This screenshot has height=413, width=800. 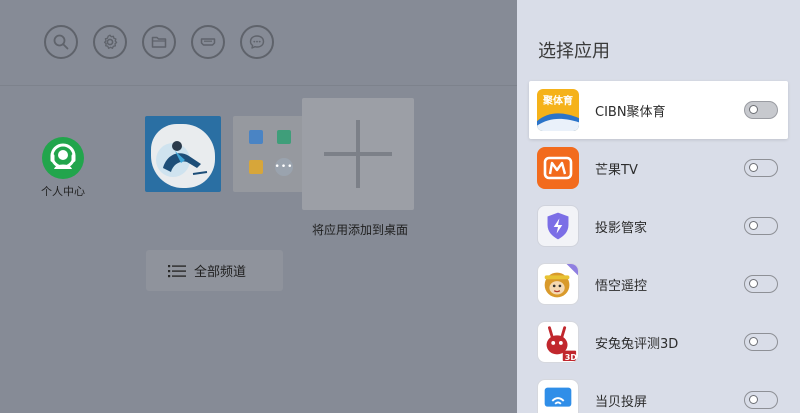 I want to click on all-channels-button: 全部频道, so click(x=214, y=270).